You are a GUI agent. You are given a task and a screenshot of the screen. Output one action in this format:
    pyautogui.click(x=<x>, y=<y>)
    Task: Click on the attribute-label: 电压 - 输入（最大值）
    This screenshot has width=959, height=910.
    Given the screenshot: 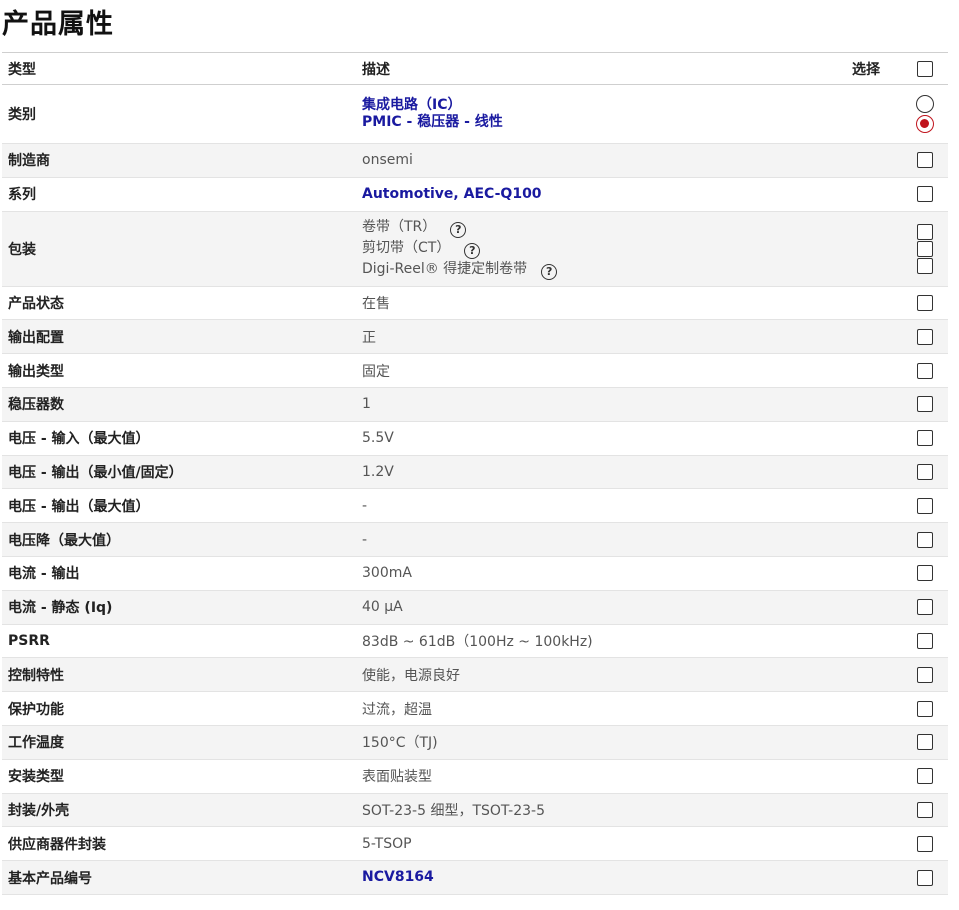 What is the action you would take?
    pyautogui.click(x=79, y=439)
    